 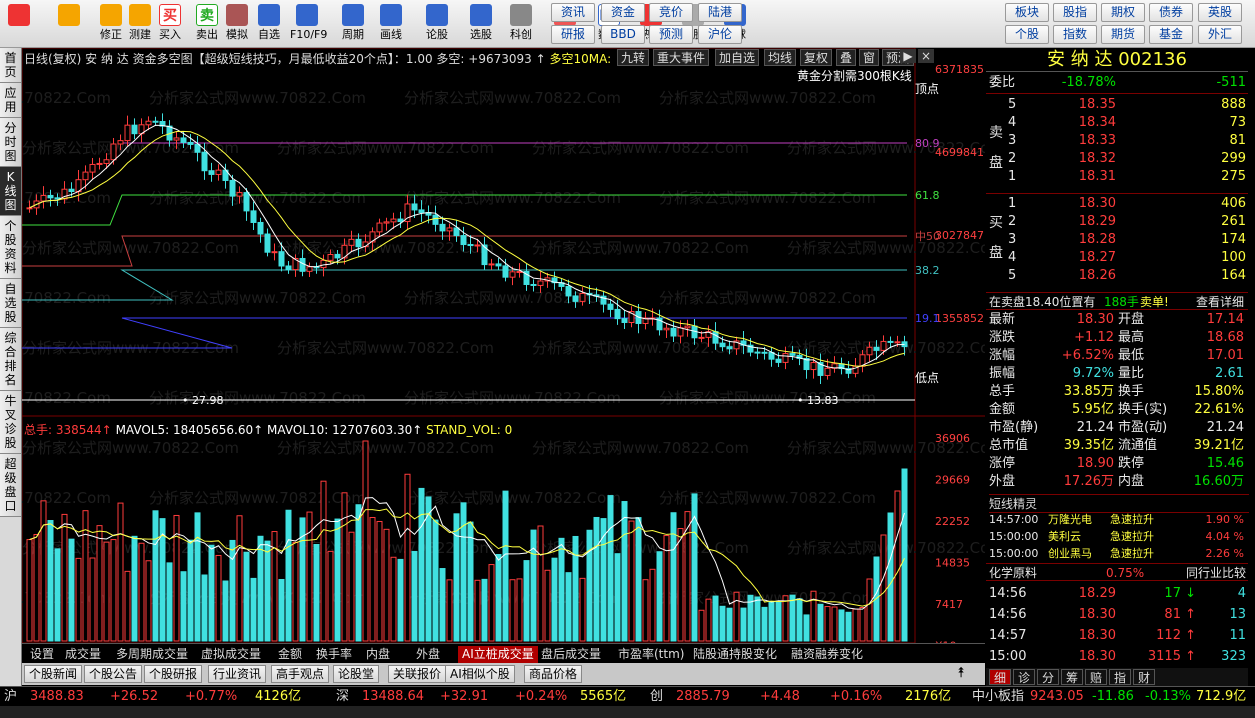 What do you see at coordinates (671, 34) in the screenshot?
I see `quick-button-6: 预测` at bounding box center [671, 34].